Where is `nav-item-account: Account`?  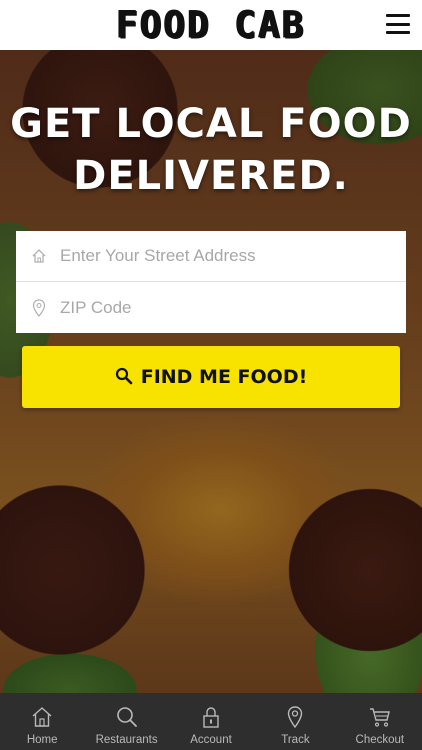
nav-item-account: Account is located at coordinates (211, 721).